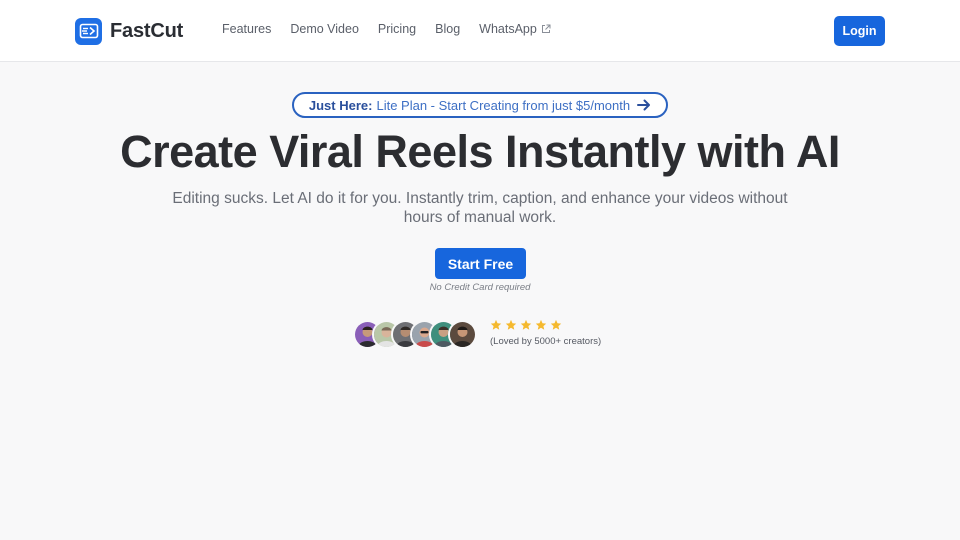 The height and width of the screenshot is (540, 960). I want to click on nav-demo-video: Demo Video, so click(324, 29).